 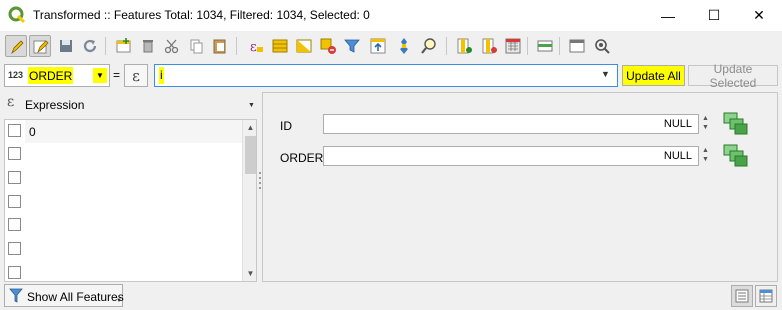 I want to click on field-select: 123 ORDER ▼, so click(x=57, y=75).